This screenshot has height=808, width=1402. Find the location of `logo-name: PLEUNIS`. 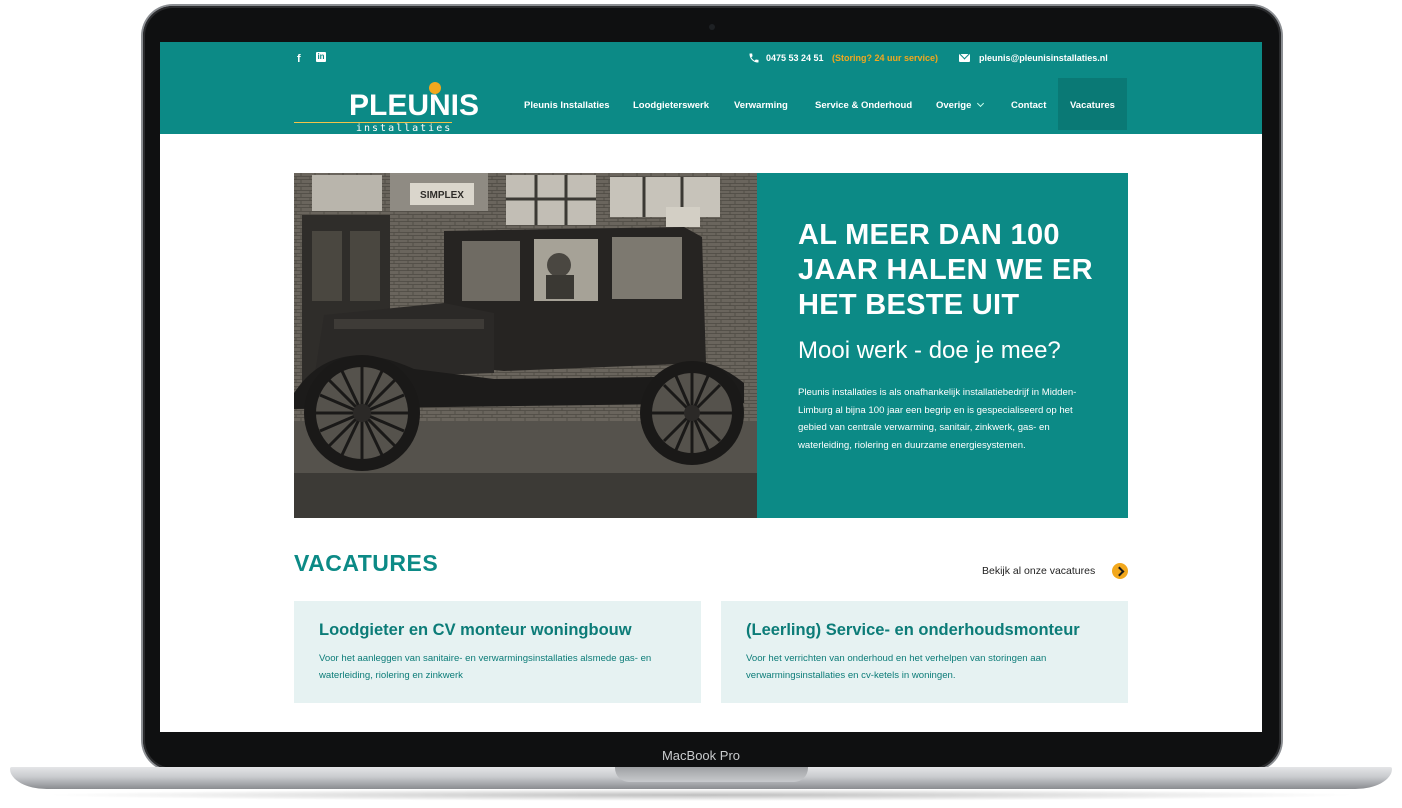

logo-name: PLEUNIS is located at coordinates (414, 105).